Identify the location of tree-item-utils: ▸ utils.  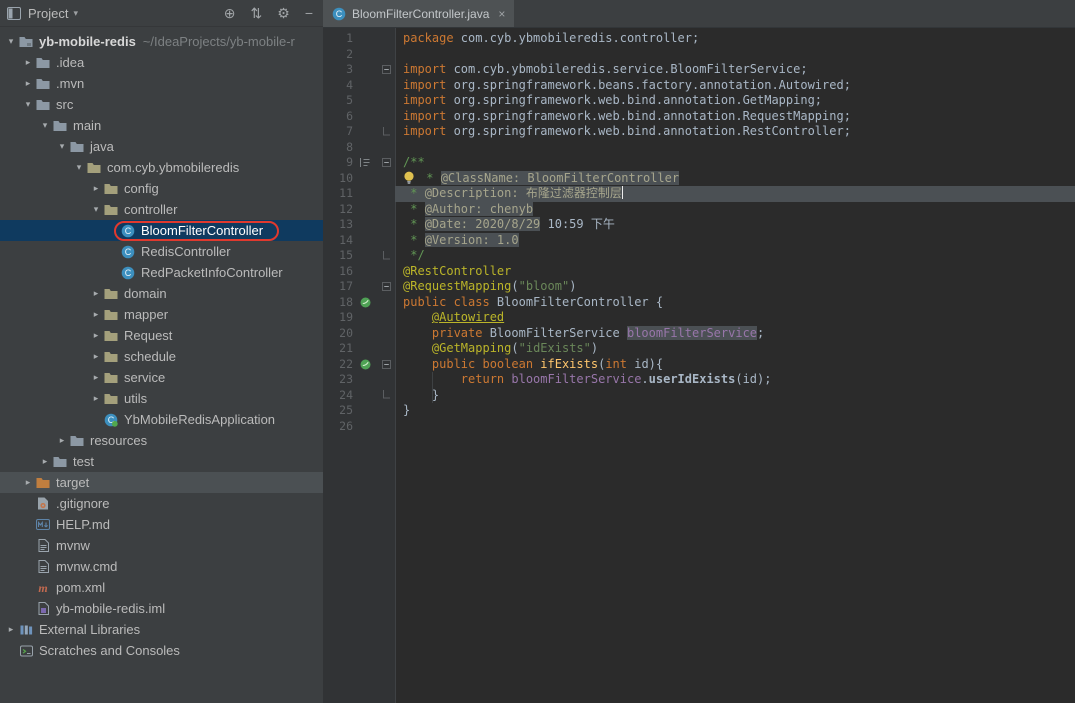
(161, 398).